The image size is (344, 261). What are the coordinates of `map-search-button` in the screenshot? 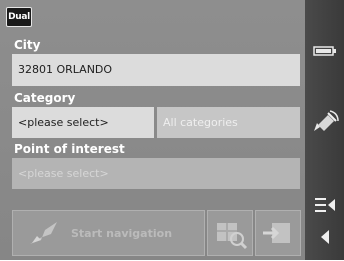 It's located at (230, 233).